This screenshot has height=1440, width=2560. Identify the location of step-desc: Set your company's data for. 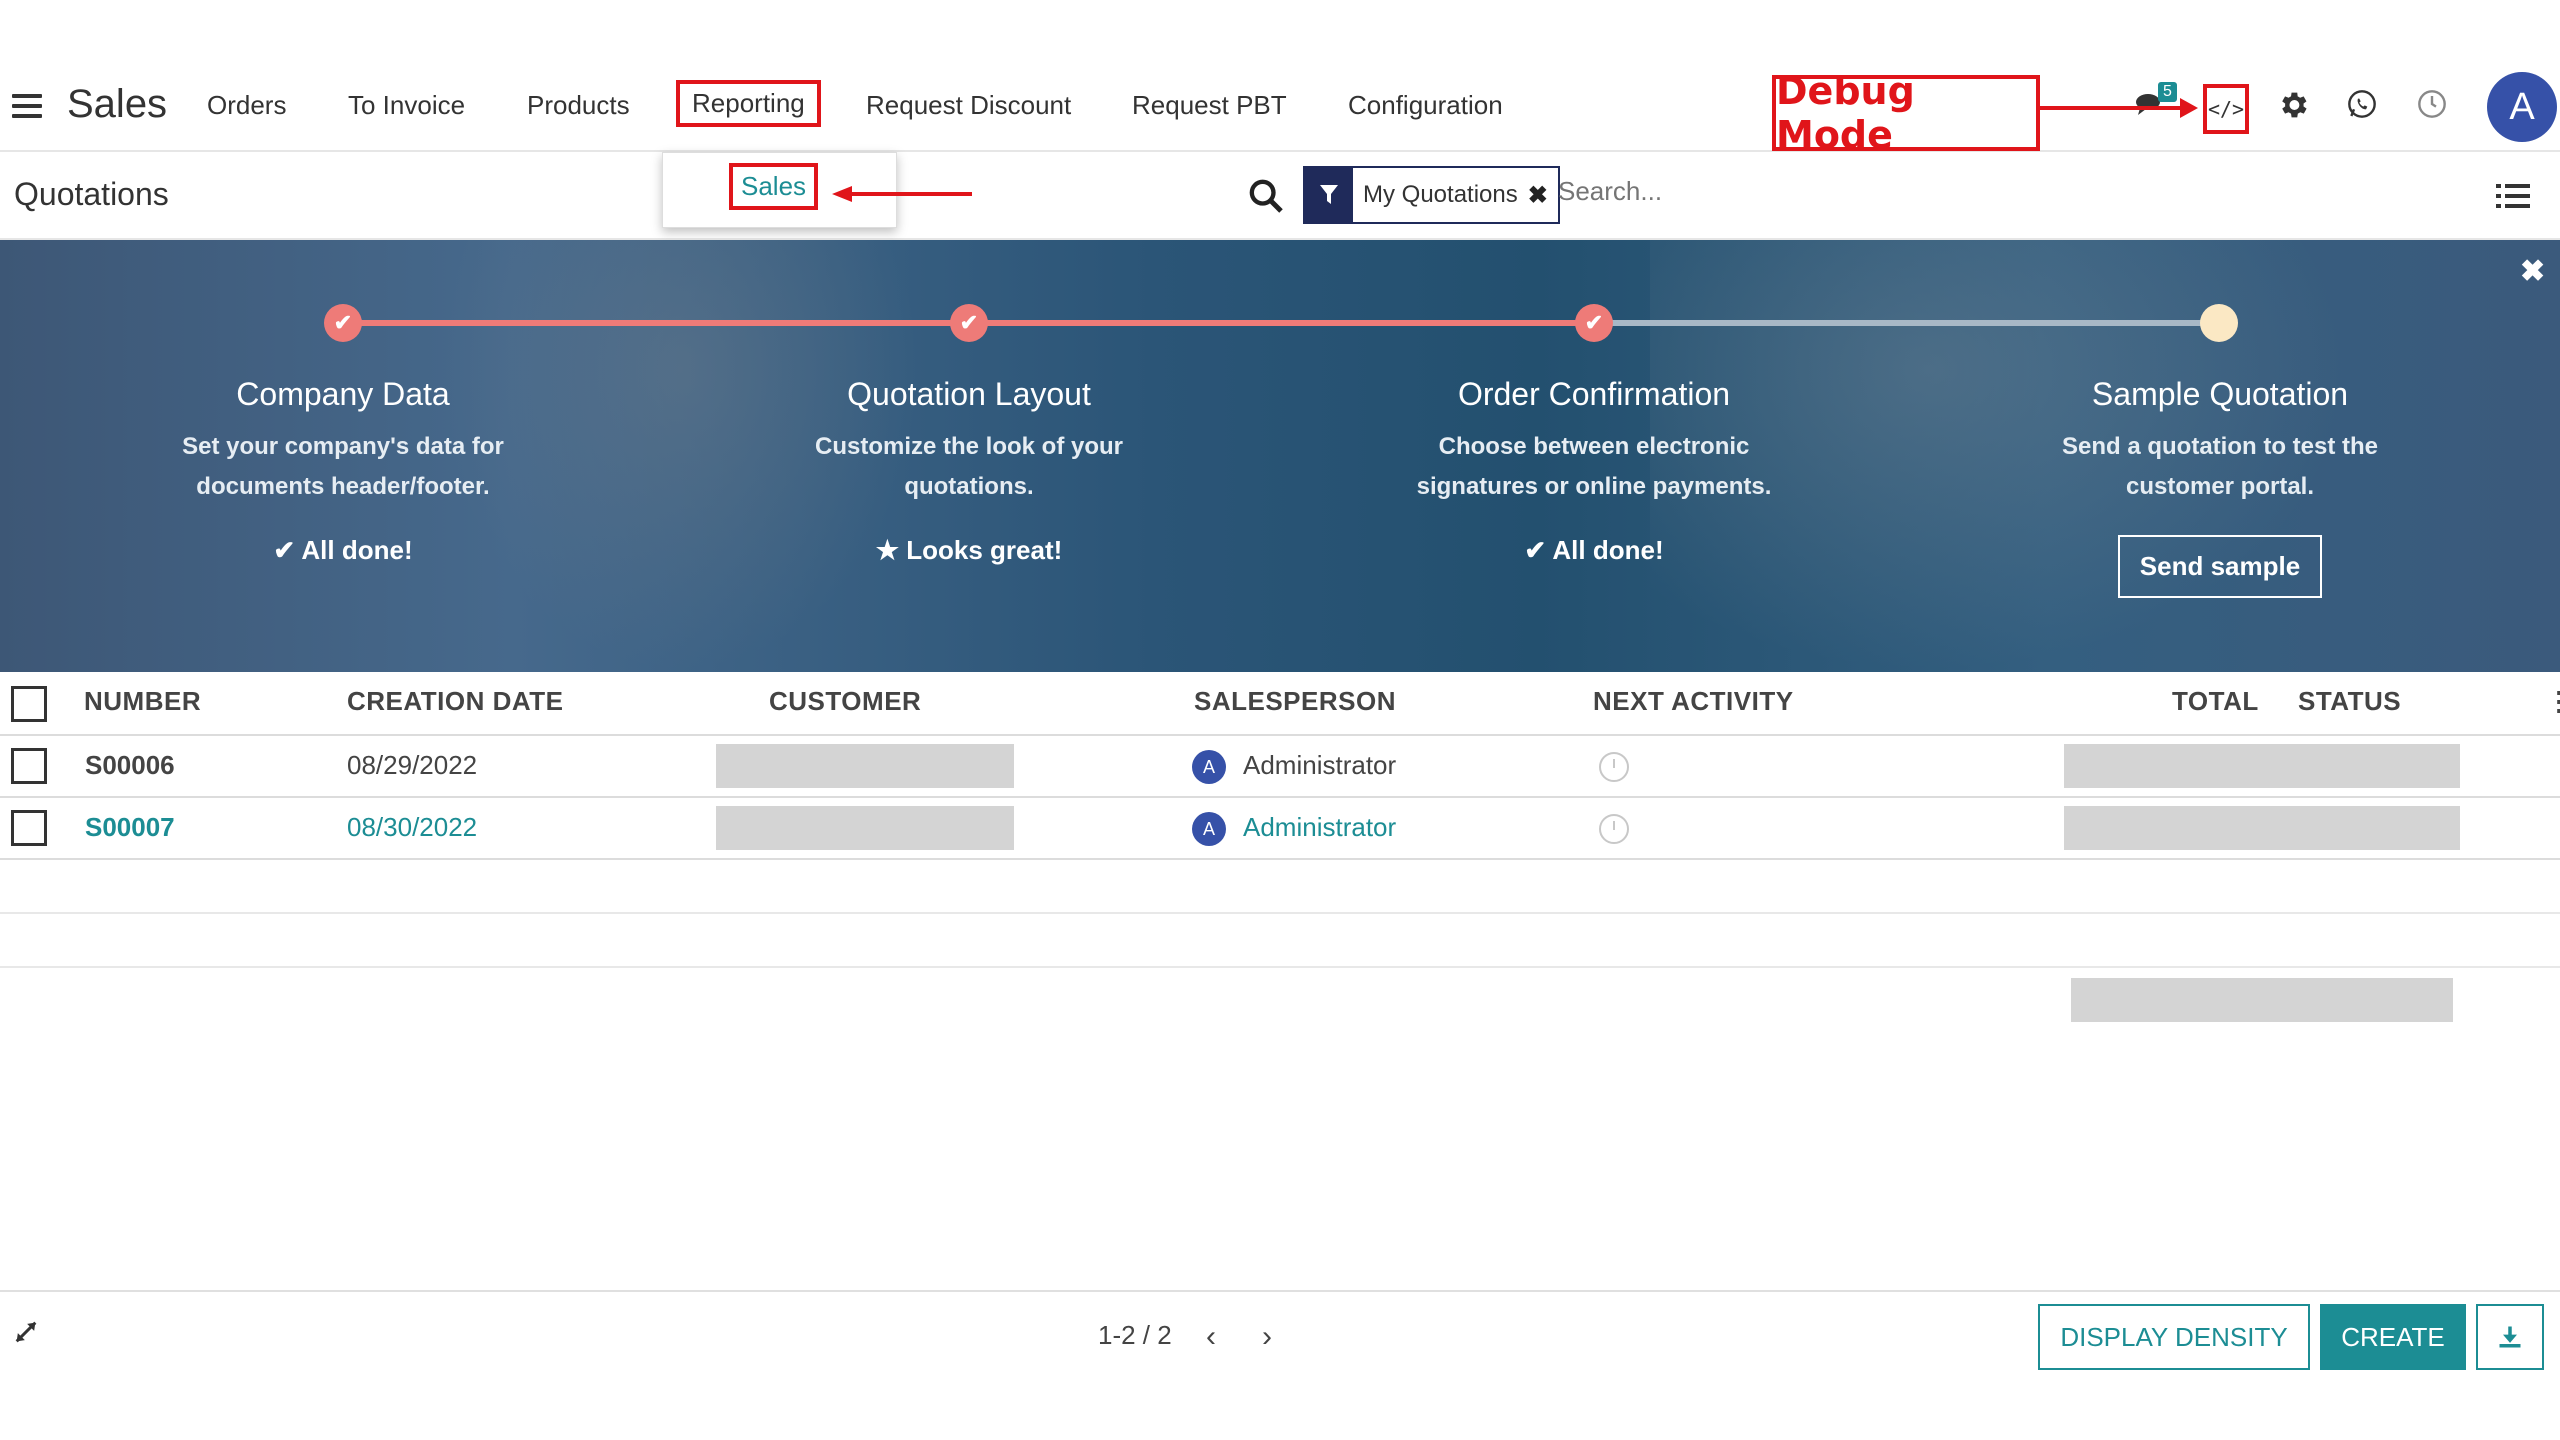
(343, 446).